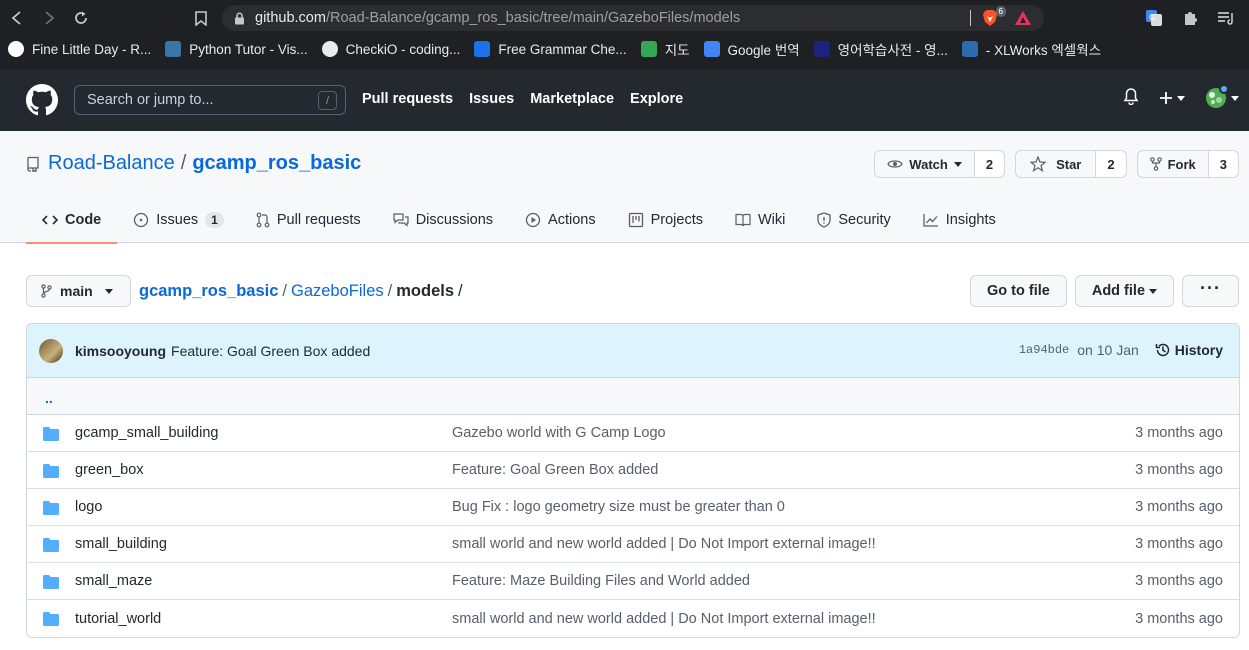 The image size is (1249, 650). What do you see at coordinates (751, 49) in the screenshot?
I see `bookmark-item: Google 번역` at bounding box center [751, 49].